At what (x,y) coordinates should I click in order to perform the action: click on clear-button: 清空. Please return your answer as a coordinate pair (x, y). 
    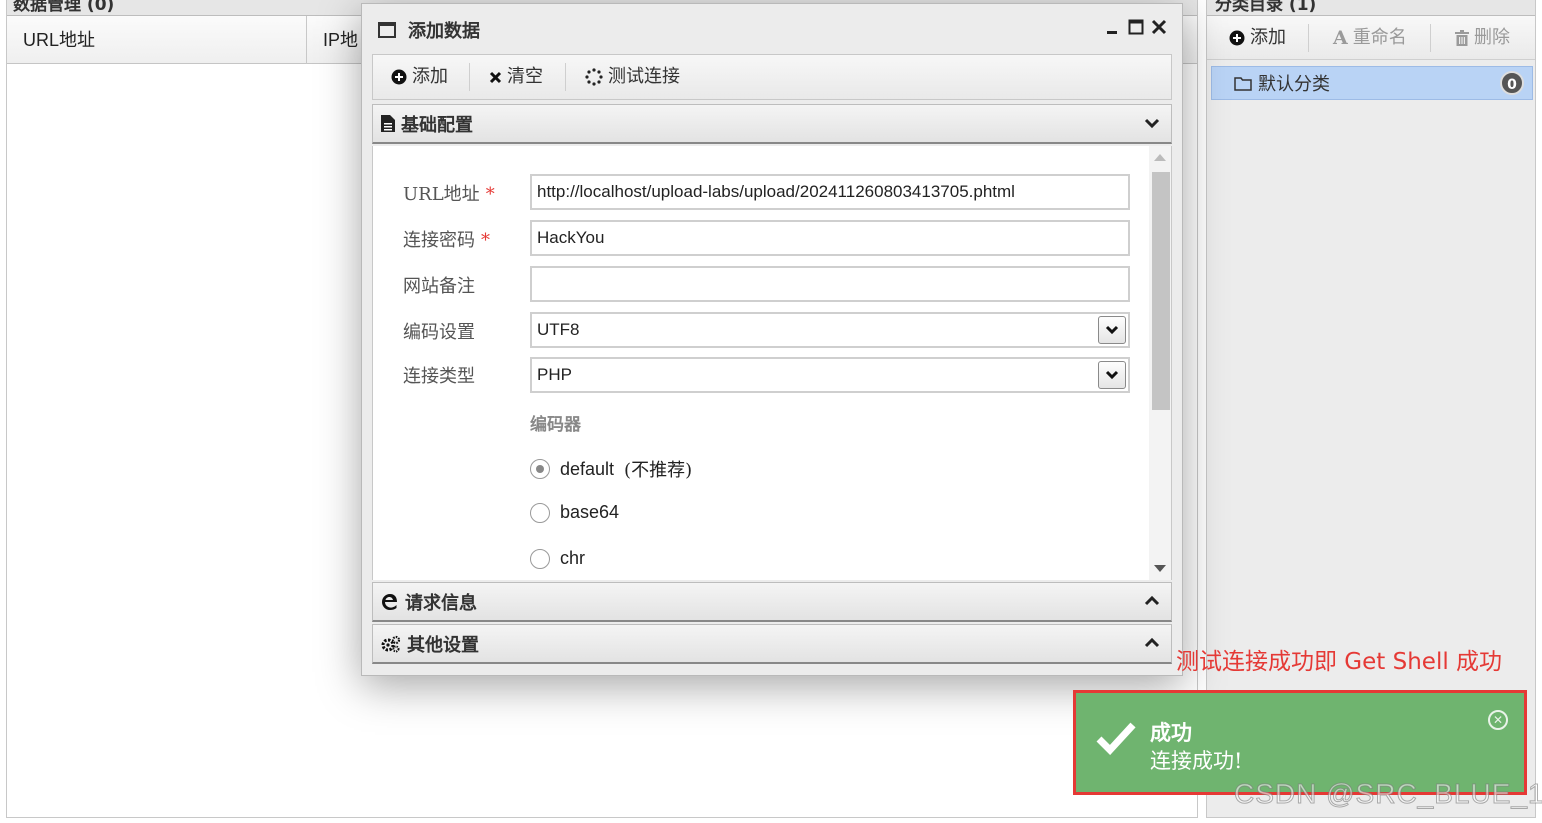
    Looking at the image, I should click on (516, 77).